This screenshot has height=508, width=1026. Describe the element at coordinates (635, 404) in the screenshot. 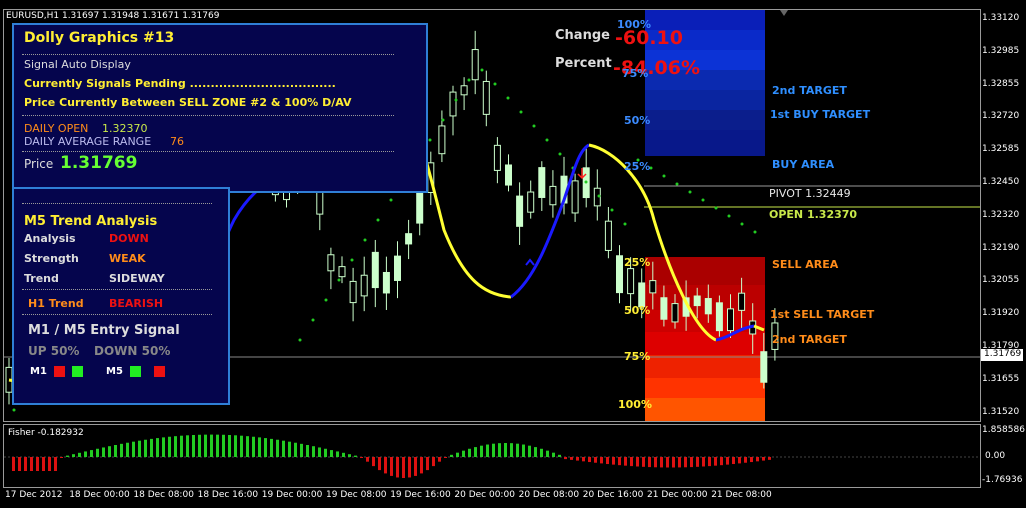

I see `sell-pct-100: 100%` at that location.